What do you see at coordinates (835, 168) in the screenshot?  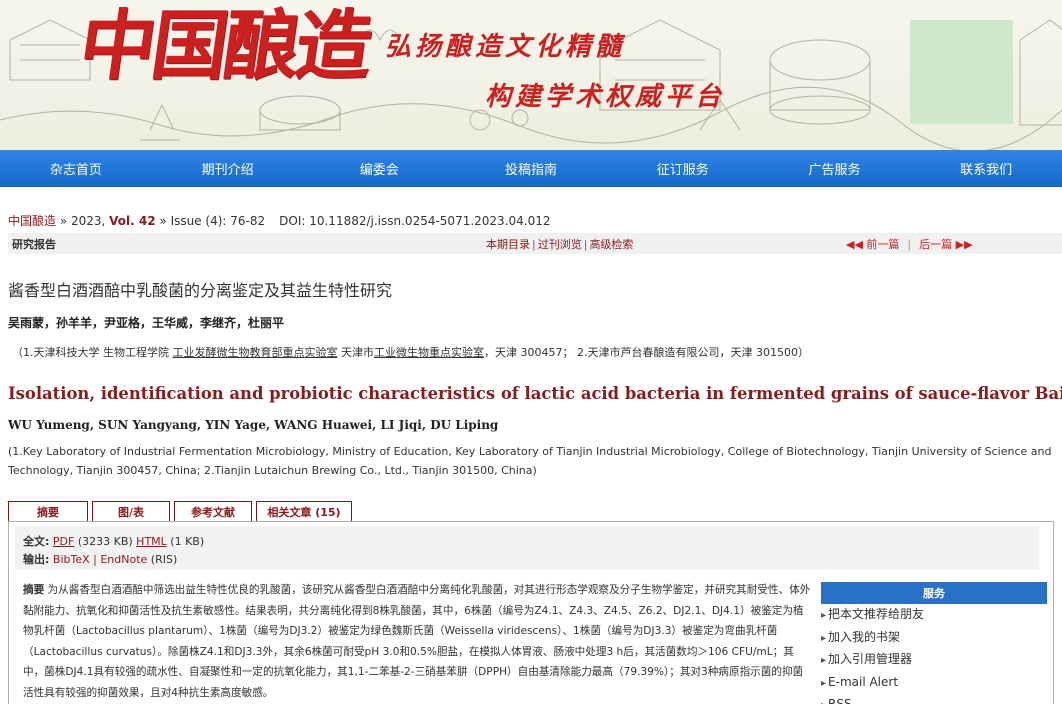 I see `nav-advertising: 广告服务` at bounding box center [835, 168].